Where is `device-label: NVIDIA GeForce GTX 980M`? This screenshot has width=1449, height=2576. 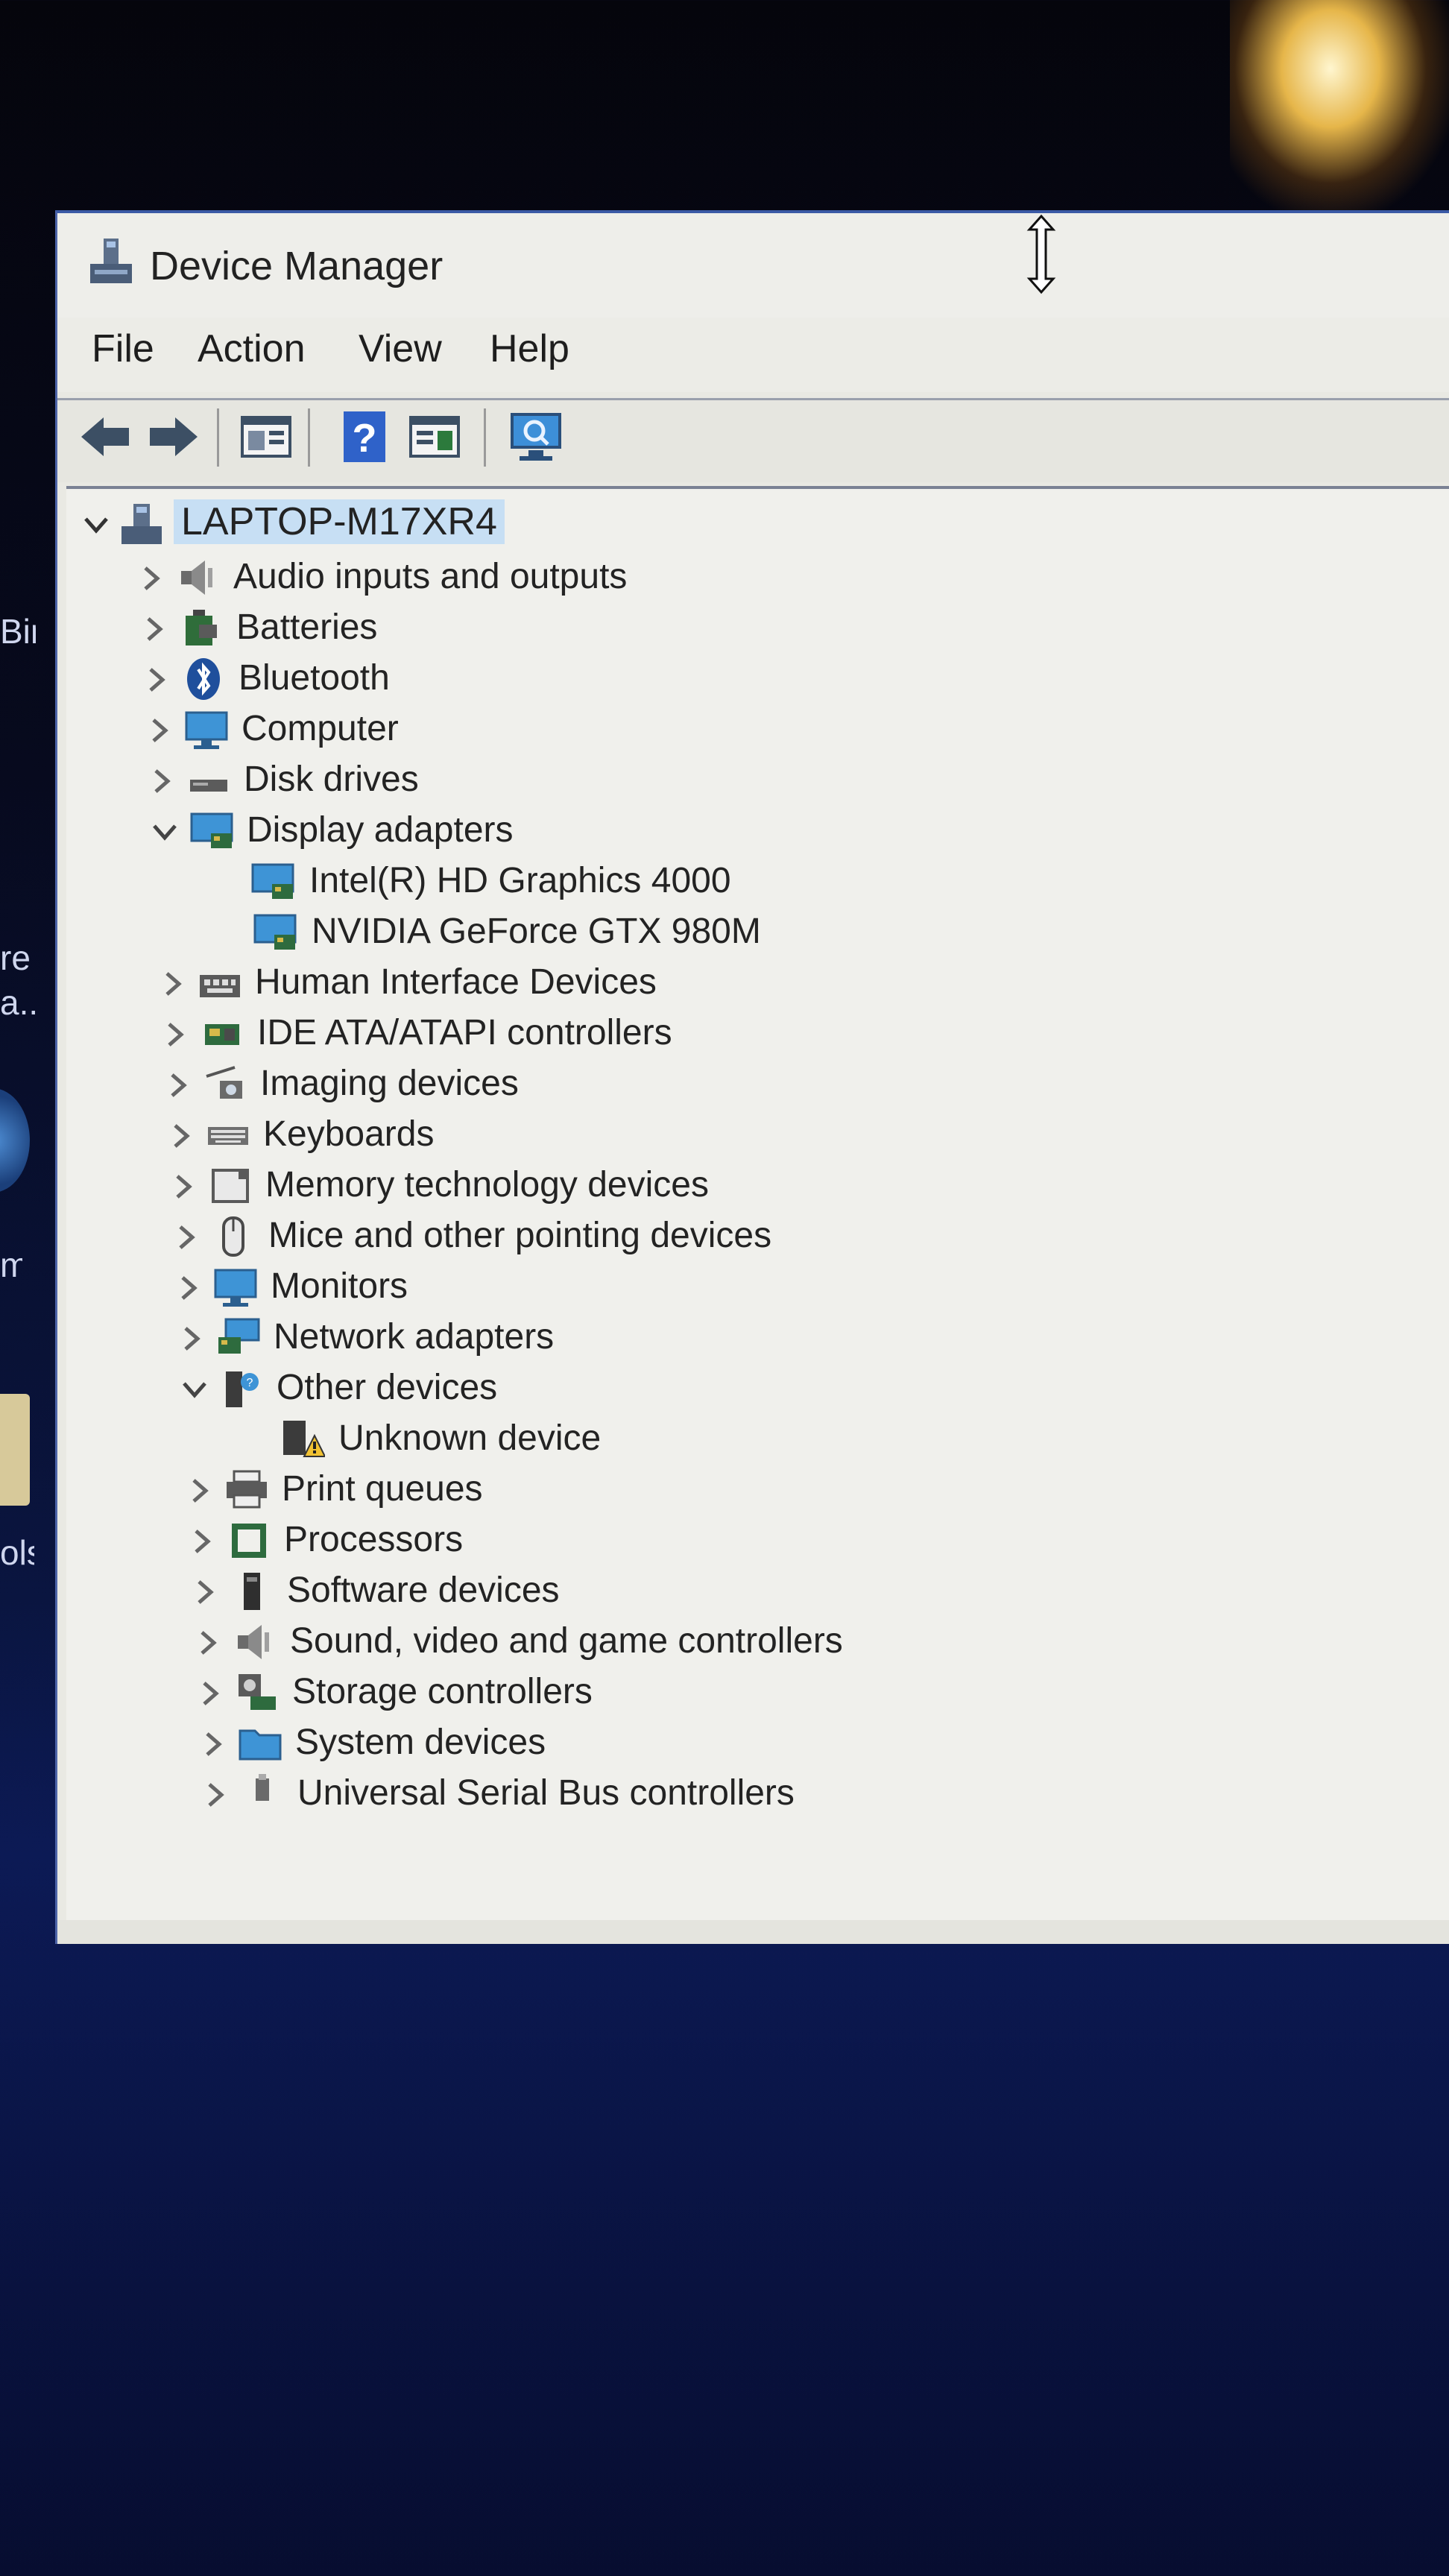
device-label: NVIDIA GeForce GTX 980M is located at coordinates (536, 931).